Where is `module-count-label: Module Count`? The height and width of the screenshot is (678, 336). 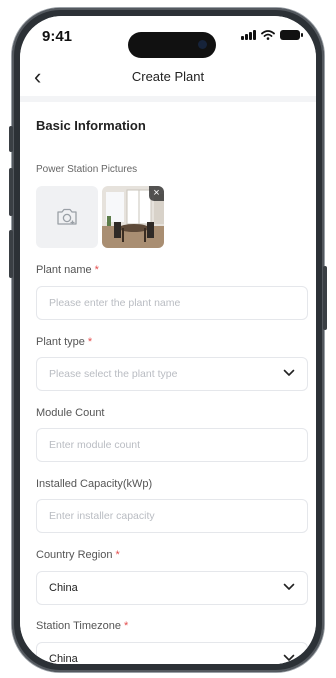
module-count-label: Module Count is located at coordinates (70, 413).